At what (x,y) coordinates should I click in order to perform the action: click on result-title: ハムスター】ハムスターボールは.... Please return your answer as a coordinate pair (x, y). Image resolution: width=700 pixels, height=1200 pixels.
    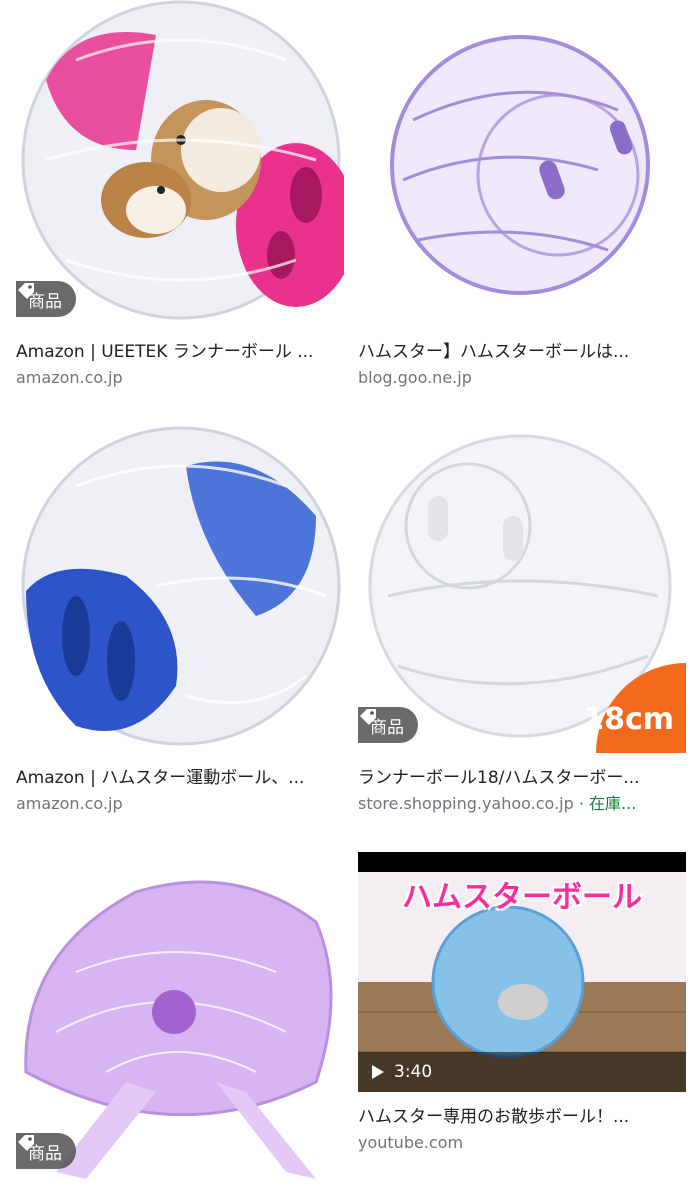
    Looking at the image, I should click on (522, 352).